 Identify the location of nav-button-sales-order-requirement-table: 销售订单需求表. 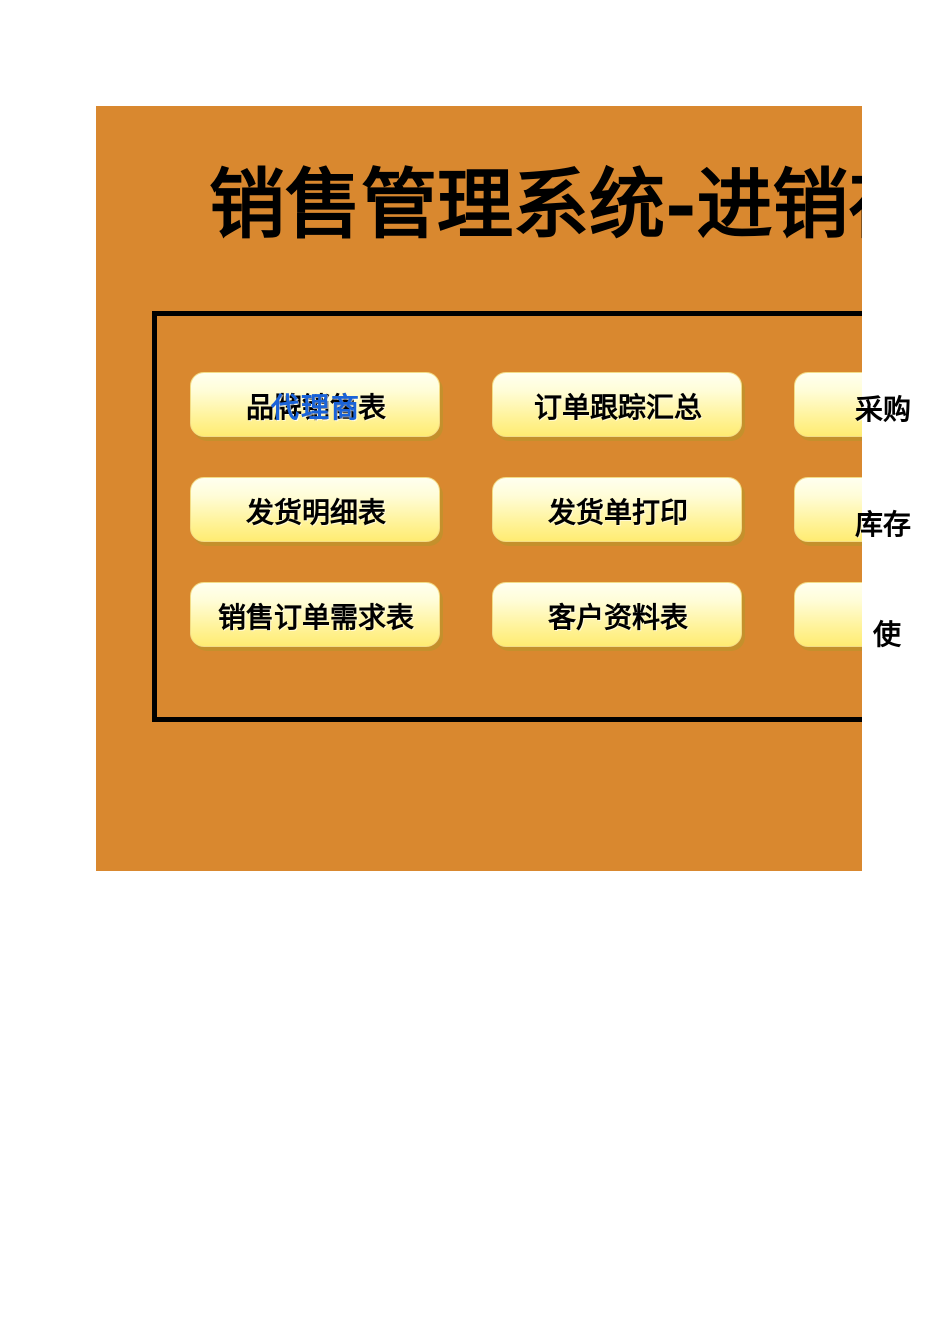
(315, 614).